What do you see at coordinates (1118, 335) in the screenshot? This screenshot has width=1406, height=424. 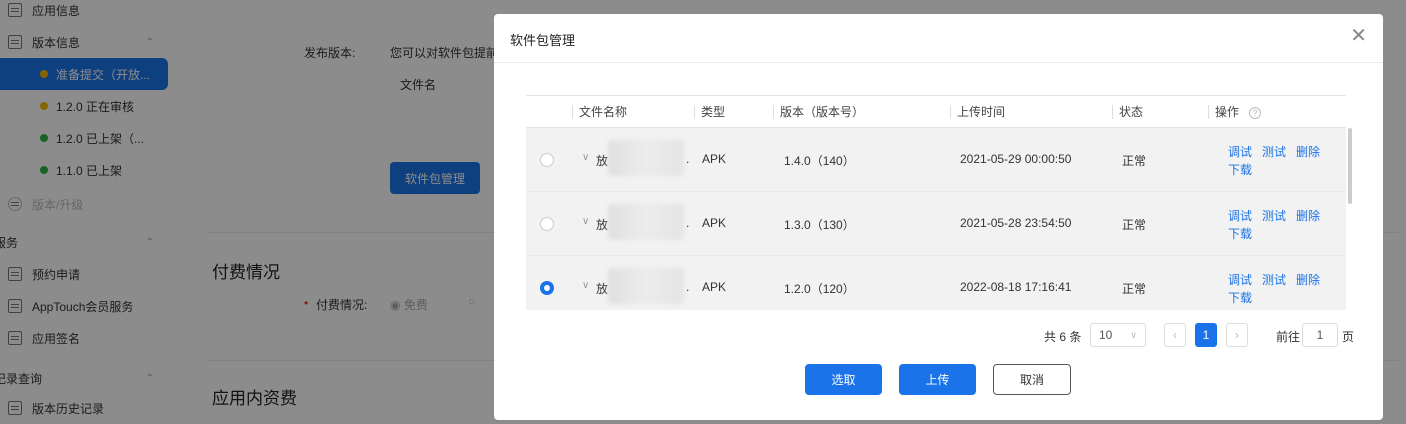 I see `page-size-select: 10 ∨` at bounding box center [1118, 335].